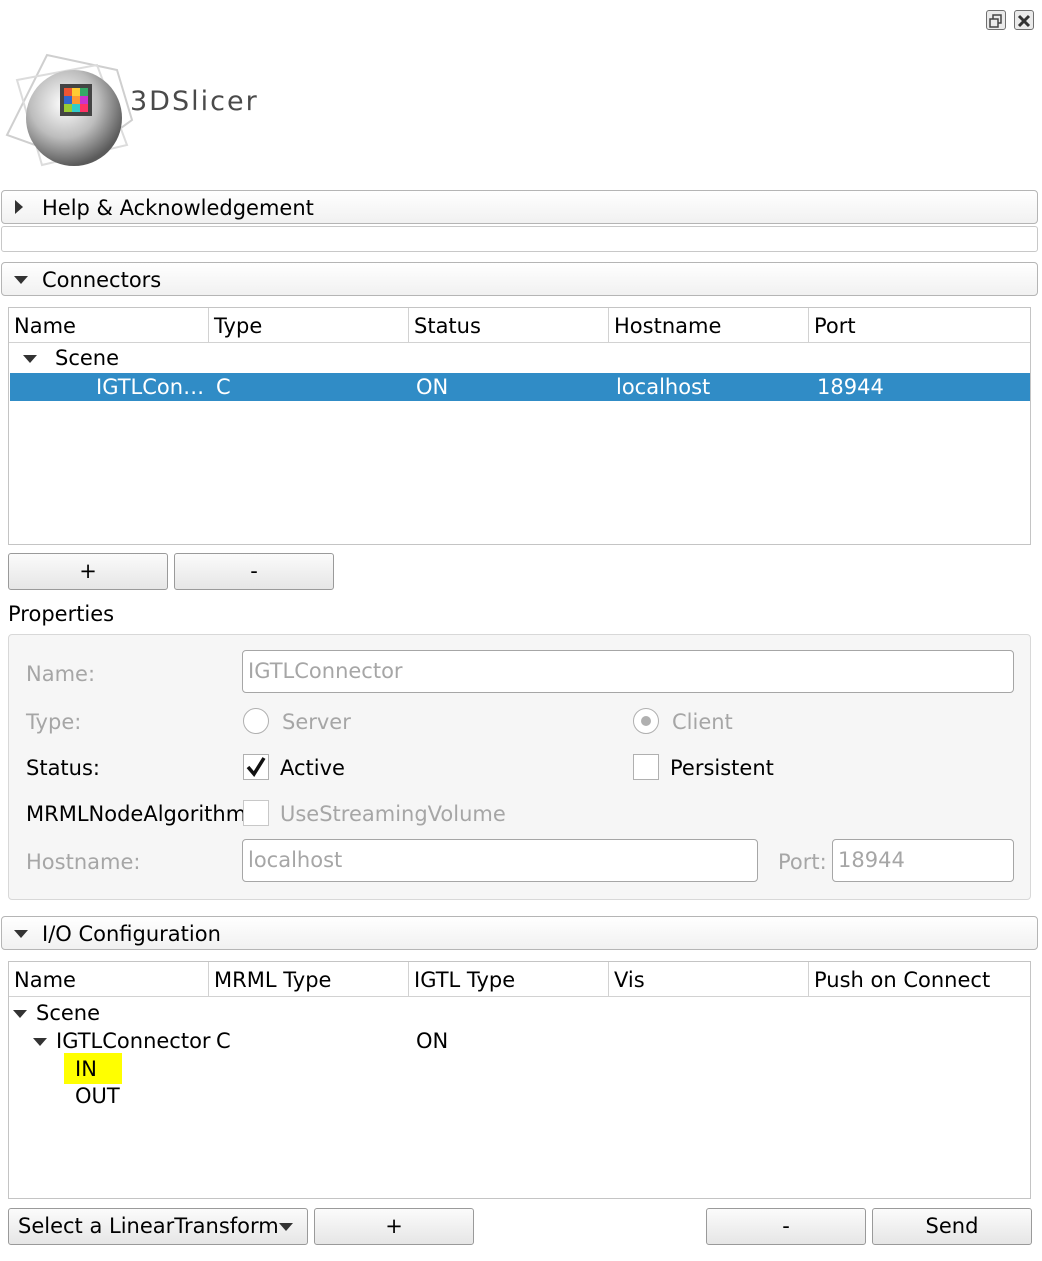 The height and width of the screenshot is (1261, 1042). What do you see at coordinates (309, 325) in the screenshot?
I see `column-header-type: Type` at bounding box center [309, 325].